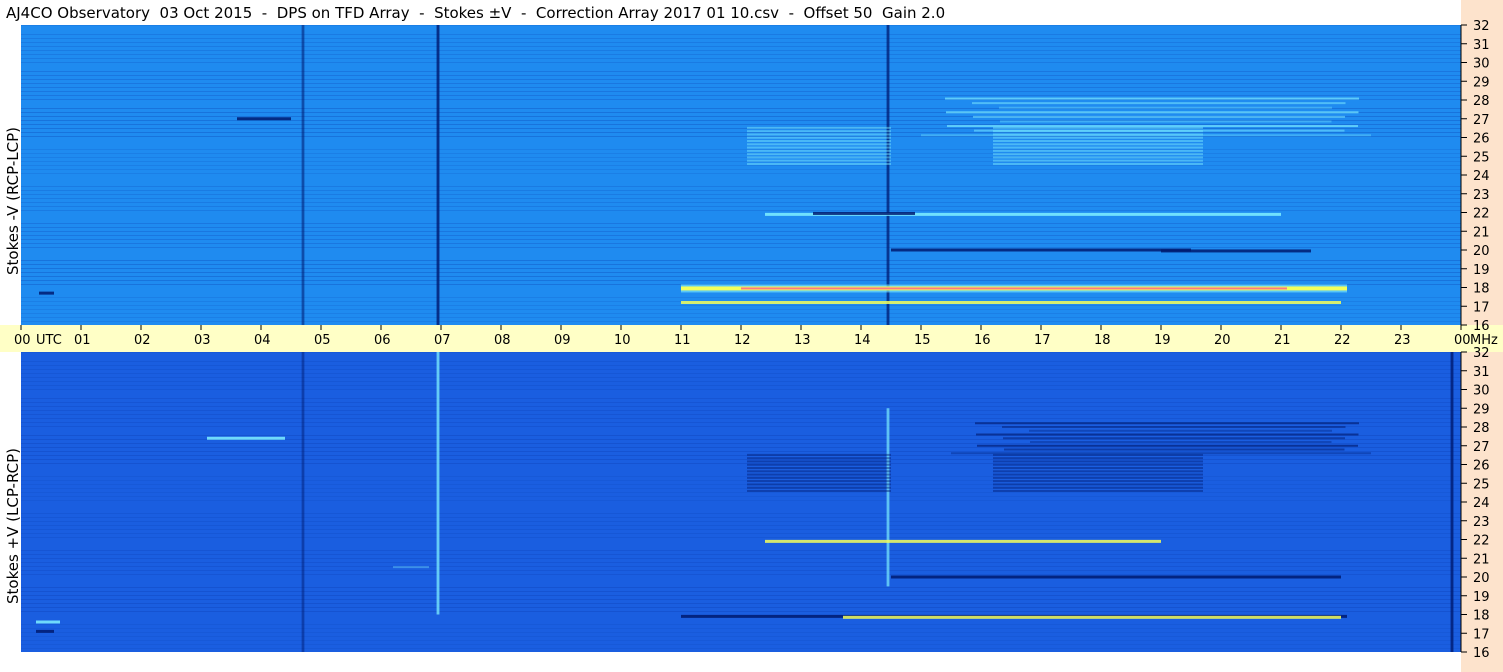 This screenshot has width=1503, height=672. What do you see at coordinates (1481, 653) in the screenshot?
I see `y-tick-label: 16` at bounding box center [1481, 653].